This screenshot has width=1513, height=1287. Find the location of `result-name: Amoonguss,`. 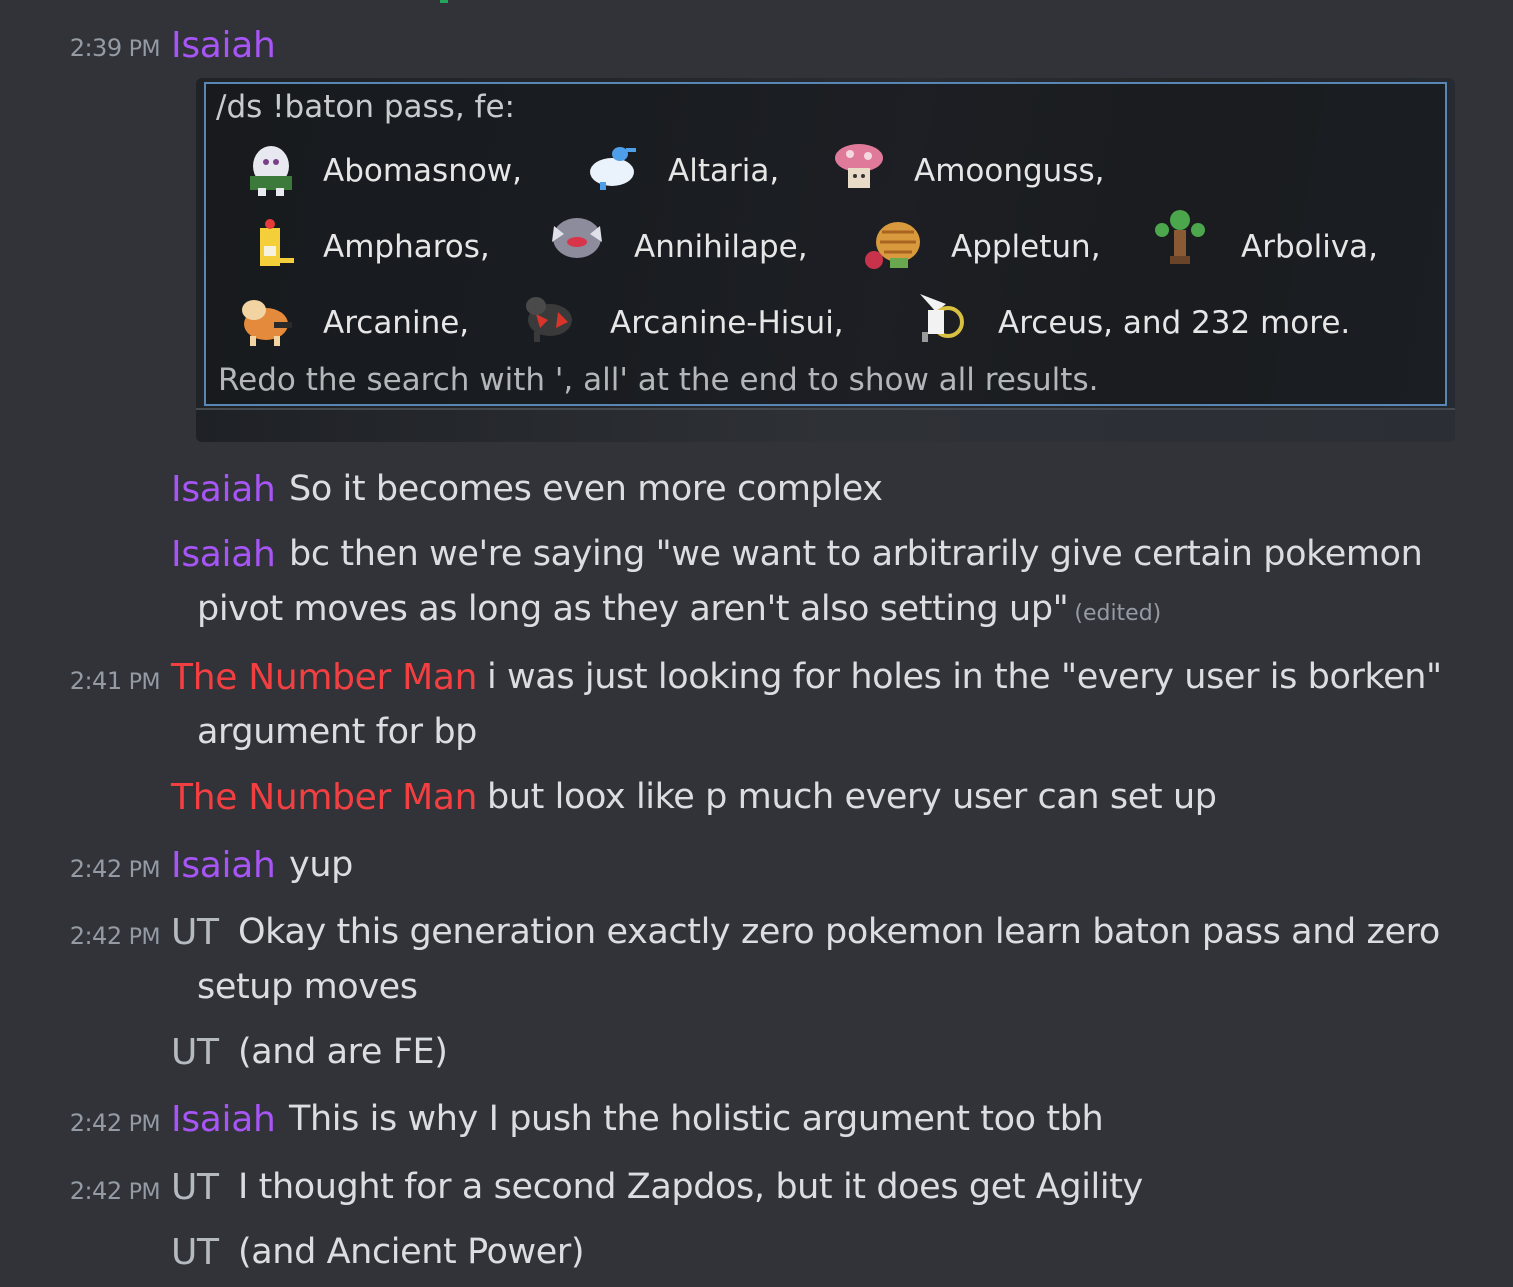

result-name: Amoonguss, is located at coordinates (1009, 171).